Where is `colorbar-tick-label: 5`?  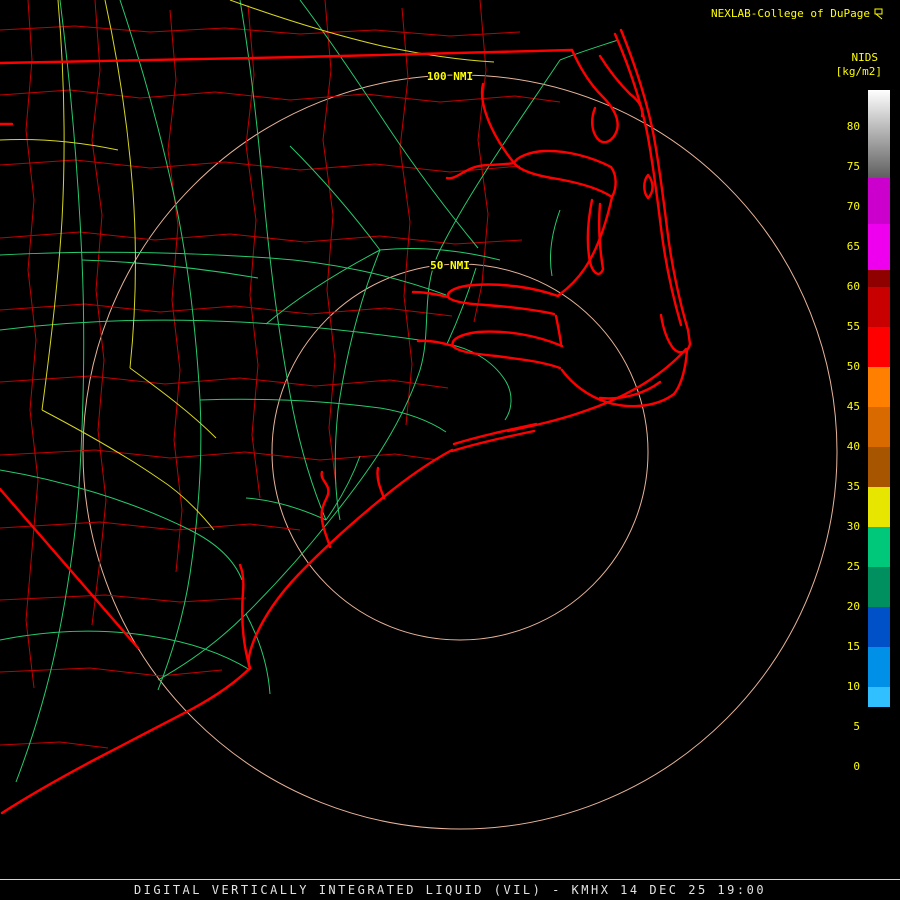
colorbar-tick-label: 5 is located at coordinates (856, 726).